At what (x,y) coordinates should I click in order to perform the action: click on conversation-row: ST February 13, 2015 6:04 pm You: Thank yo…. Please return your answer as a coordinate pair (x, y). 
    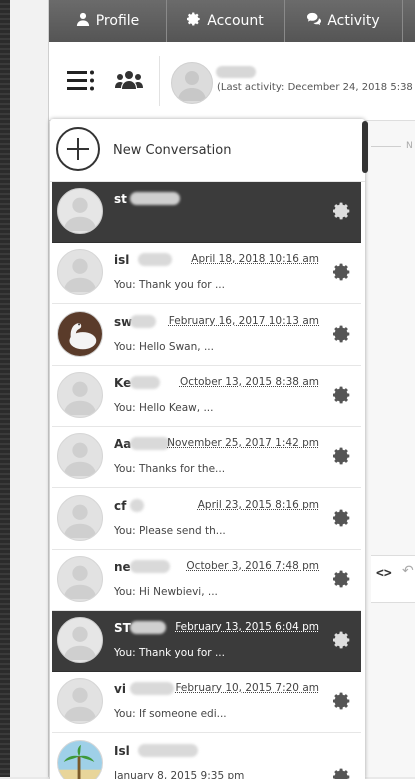
    Looking at the image, I should click on (206, 642).